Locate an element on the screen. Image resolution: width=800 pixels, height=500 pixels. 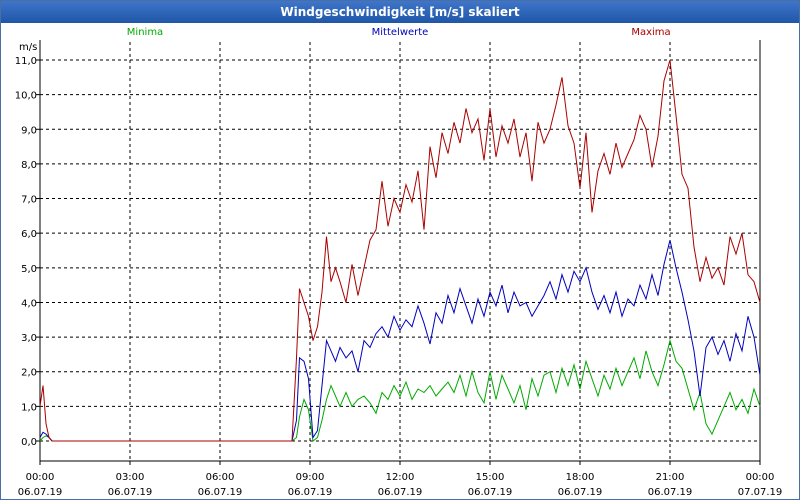
x-tick-time-label: 03:00 is located at coordinates (130, 477).